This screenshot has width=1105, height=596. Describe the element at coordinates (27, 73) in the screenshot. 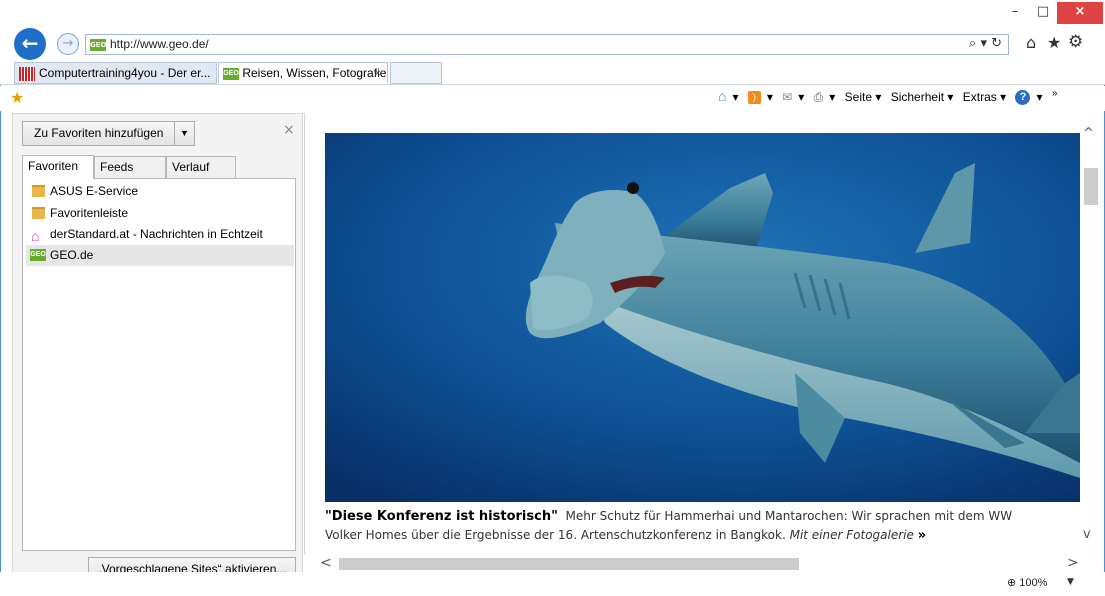

I see `site-stripes-icon` at that location.